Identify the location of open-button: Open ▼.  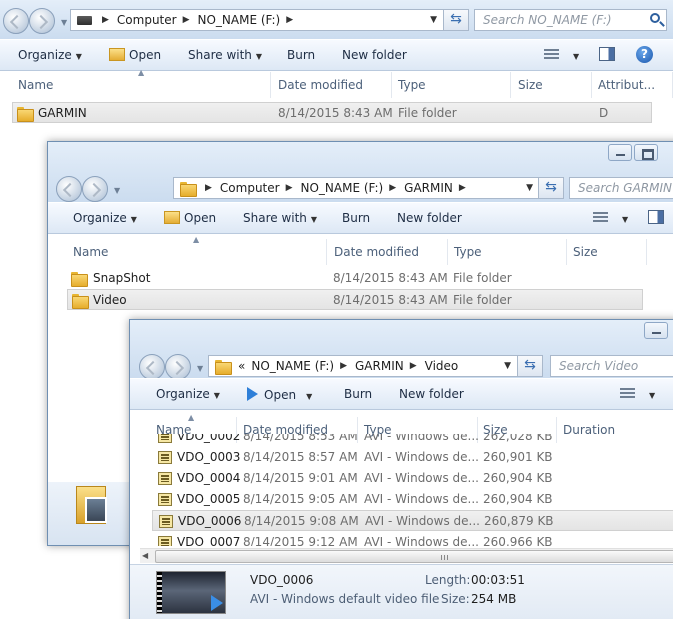
(279, 394).